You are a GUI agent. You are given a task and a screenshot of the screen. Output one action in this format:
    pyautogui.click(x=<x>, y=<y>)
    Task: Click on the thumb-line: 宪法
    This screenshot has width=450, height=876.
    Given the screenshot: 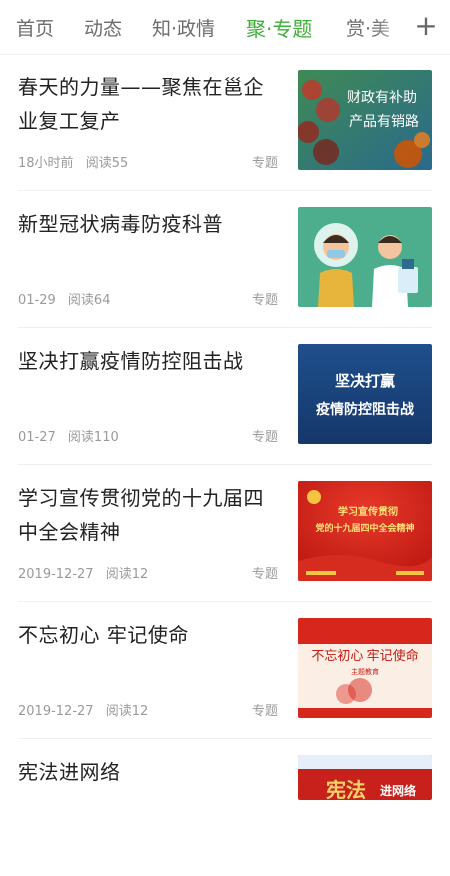 What is the action you would take?
    pyautogui.click(x=346, y=789)
    